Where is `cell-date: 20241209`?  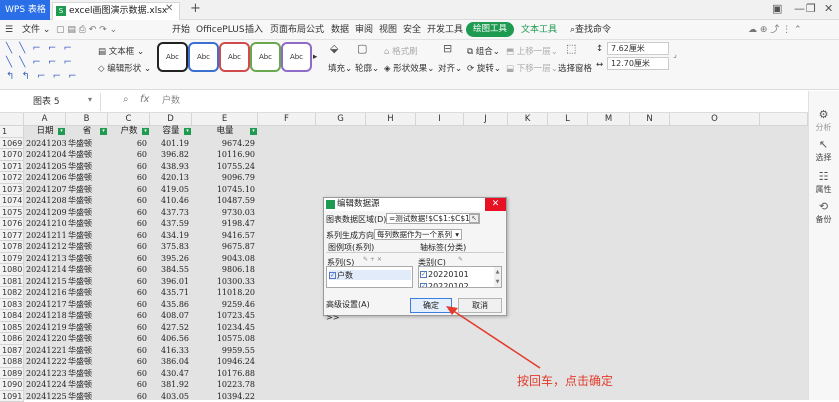
cell-date: 20241209 is located at coordinates (45, 213).